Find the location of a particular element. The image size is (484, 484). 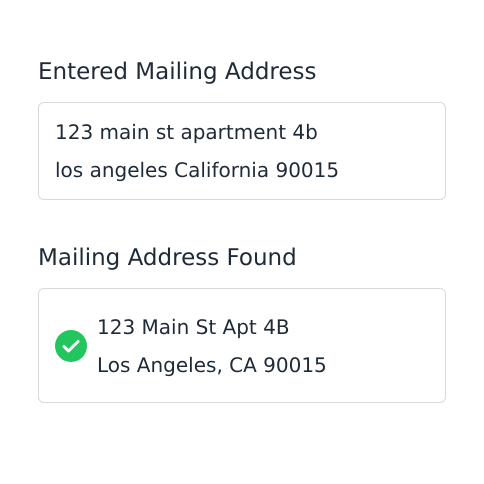

section-heading: Entered Mailing Address is located at coordinates (178, 72).